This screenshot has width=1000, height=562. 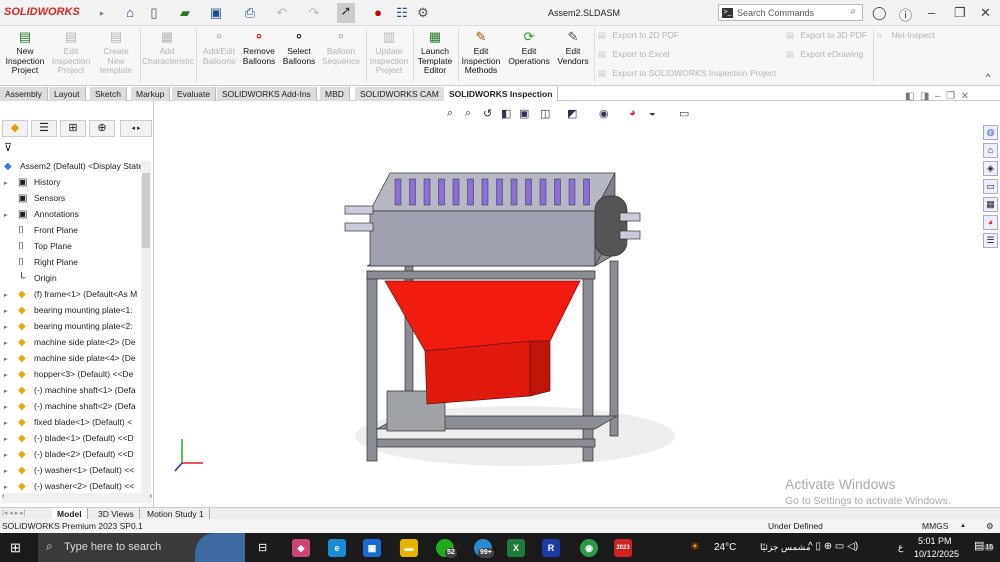 I want to click on tree-item: ▣ Sensors, so click(x=73, y=198).